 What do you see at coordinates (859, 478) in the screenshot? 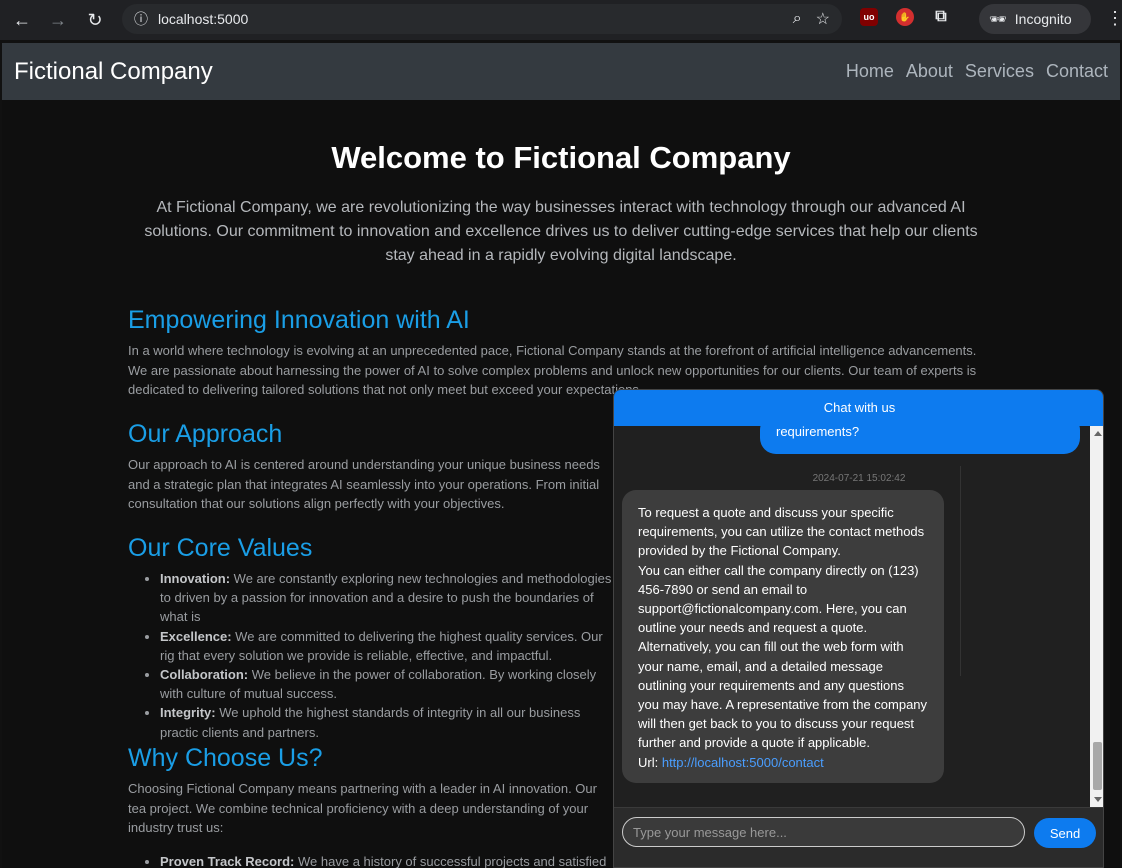
I see `message-timestamp: 2024-07-21 15:02:42` at bounding box center [859, 478].